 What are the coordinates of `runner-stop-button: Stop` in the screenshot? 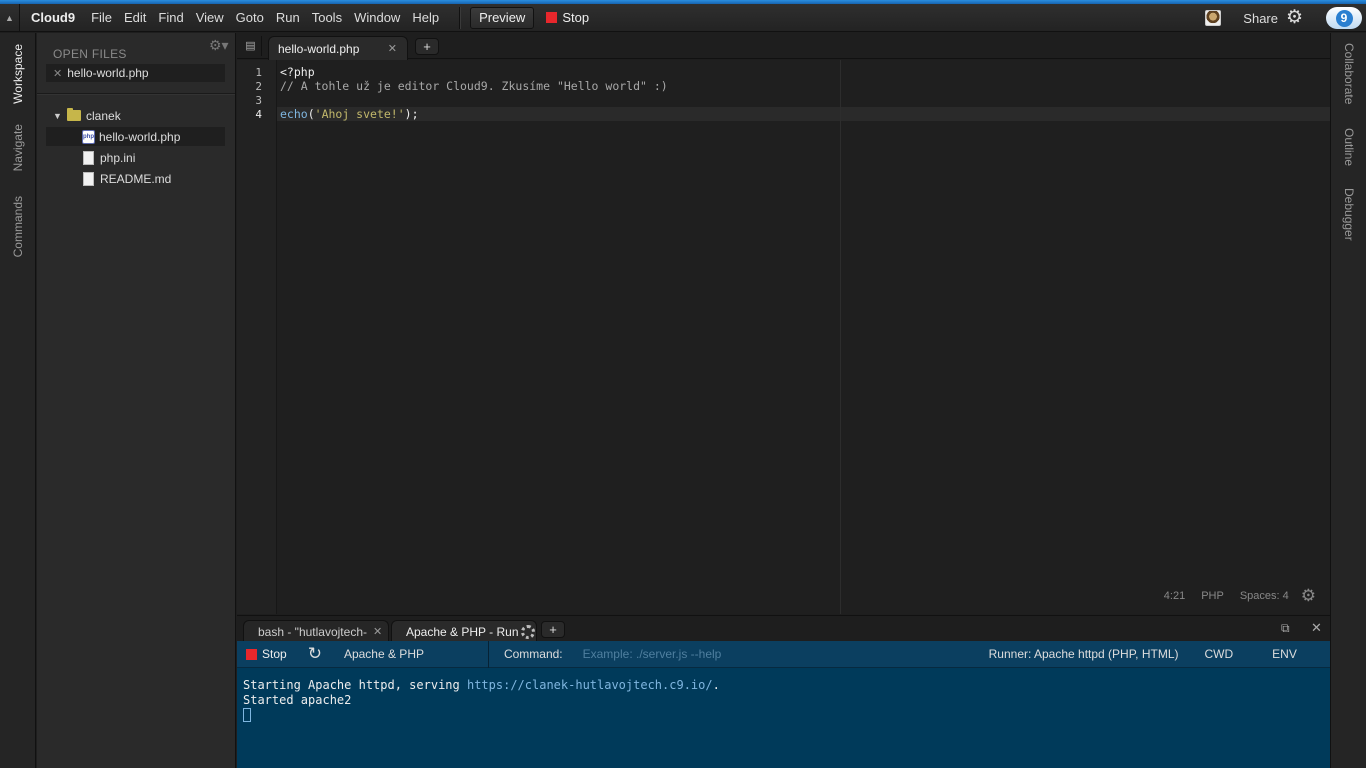 It's located at (266, 654).